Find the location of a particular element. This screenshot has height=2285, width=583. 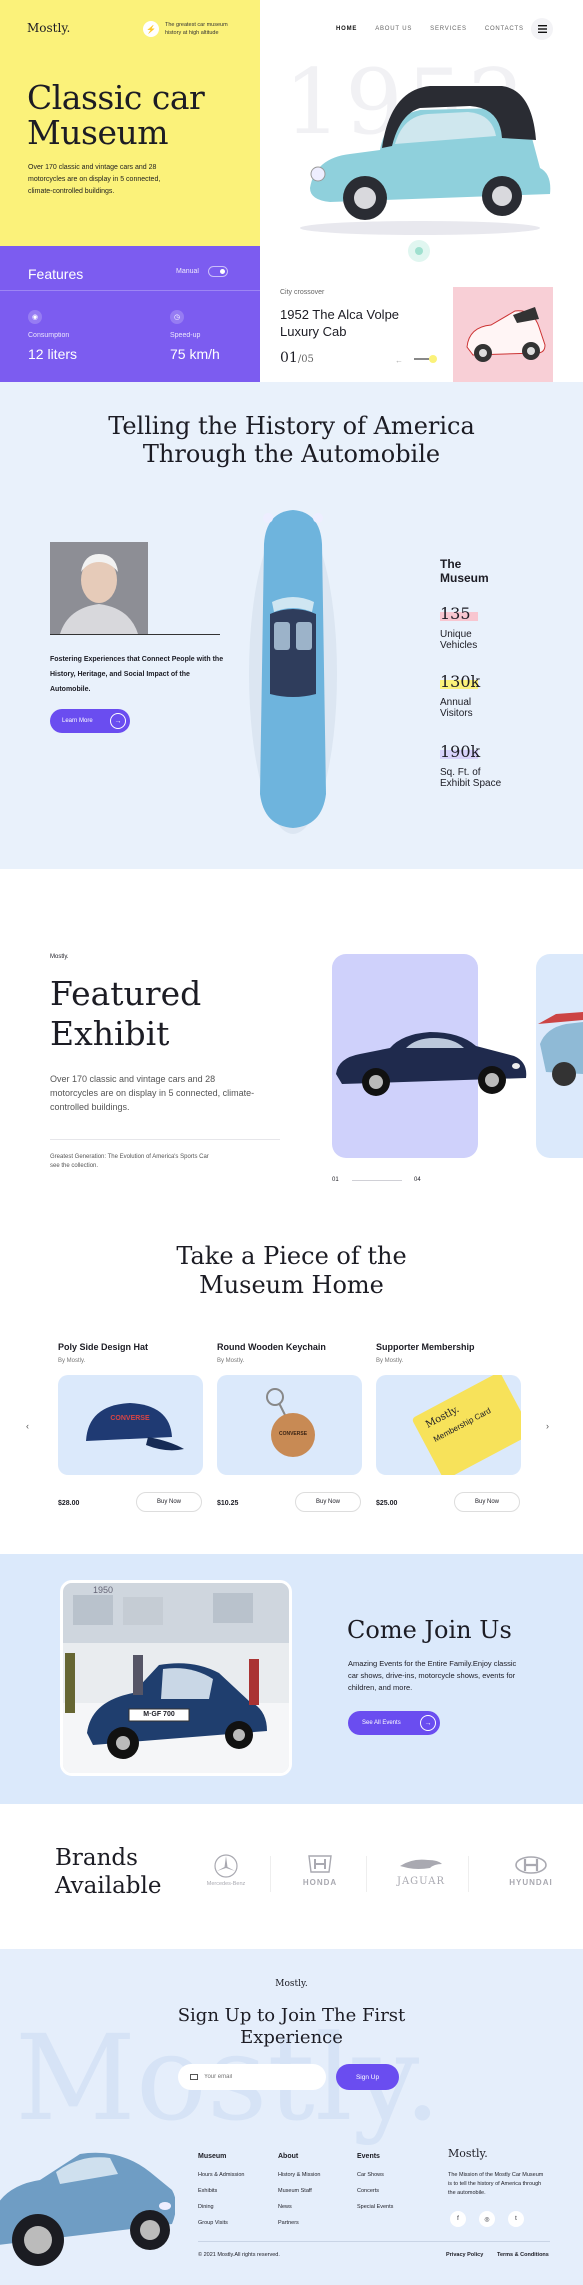

consumption-label: Consumption is located at coordinates (49, 335).